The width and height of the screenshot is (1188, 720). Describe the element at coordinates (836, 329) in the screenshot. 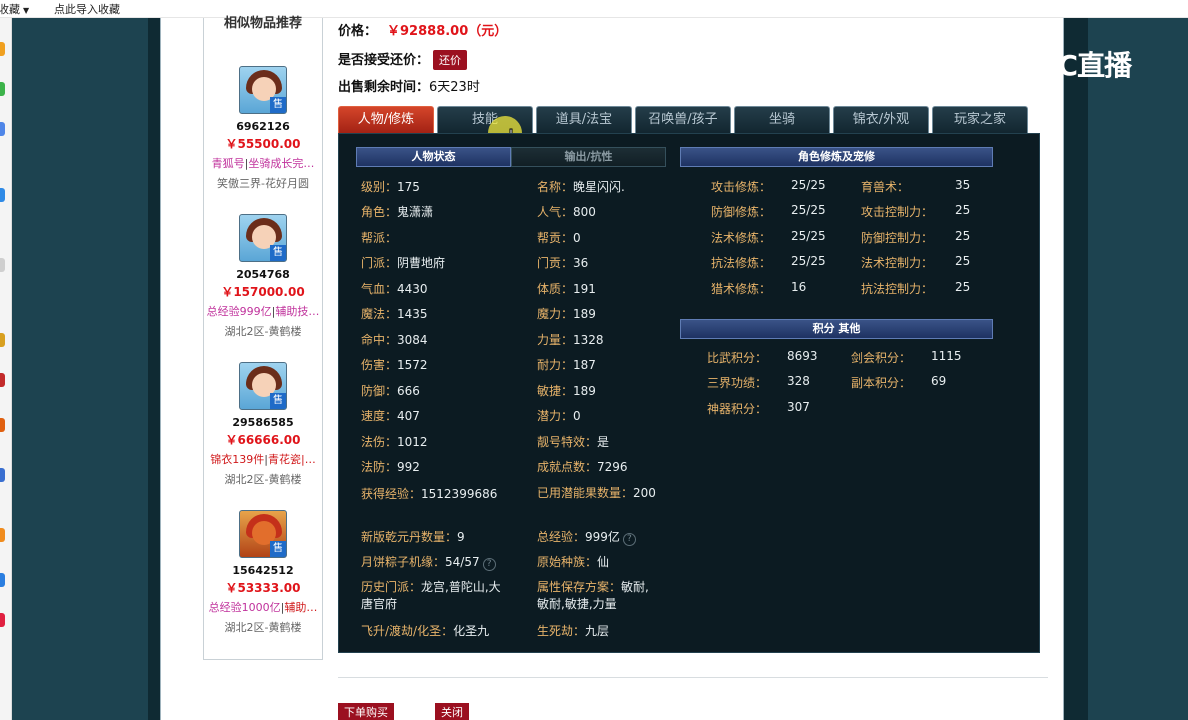

I see `section-points-other: 积分 其他` at that location.